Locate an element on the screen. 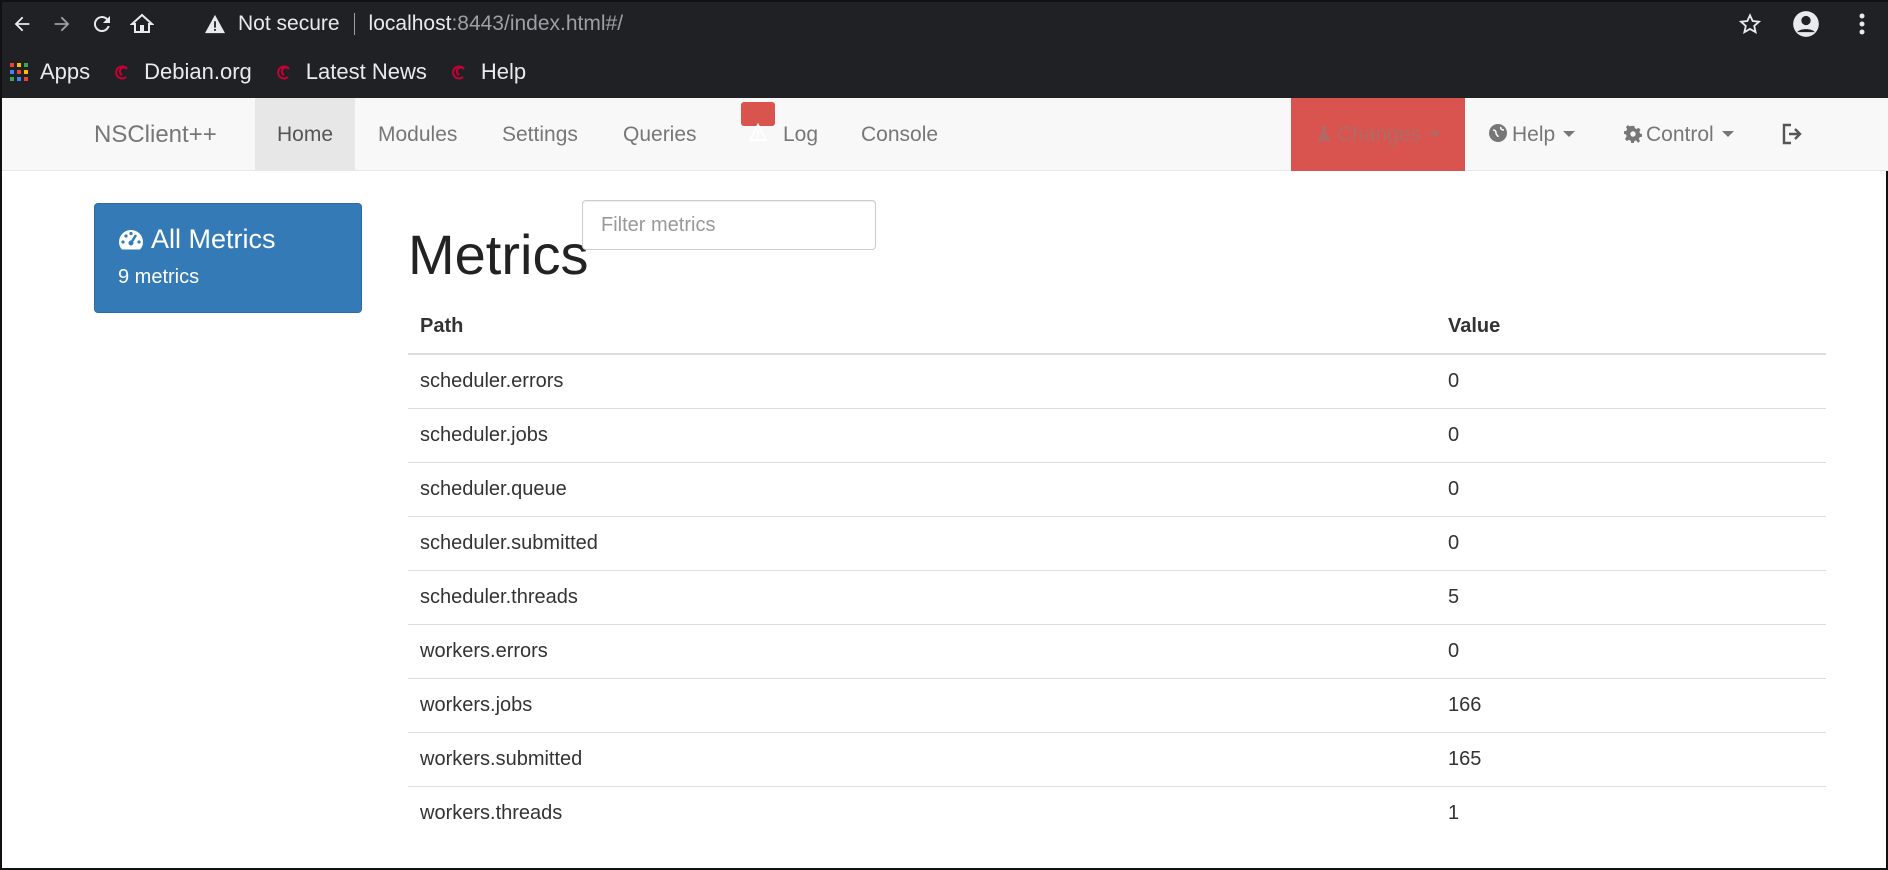  column-header-value: Value is located at coordinates (1631, 327).